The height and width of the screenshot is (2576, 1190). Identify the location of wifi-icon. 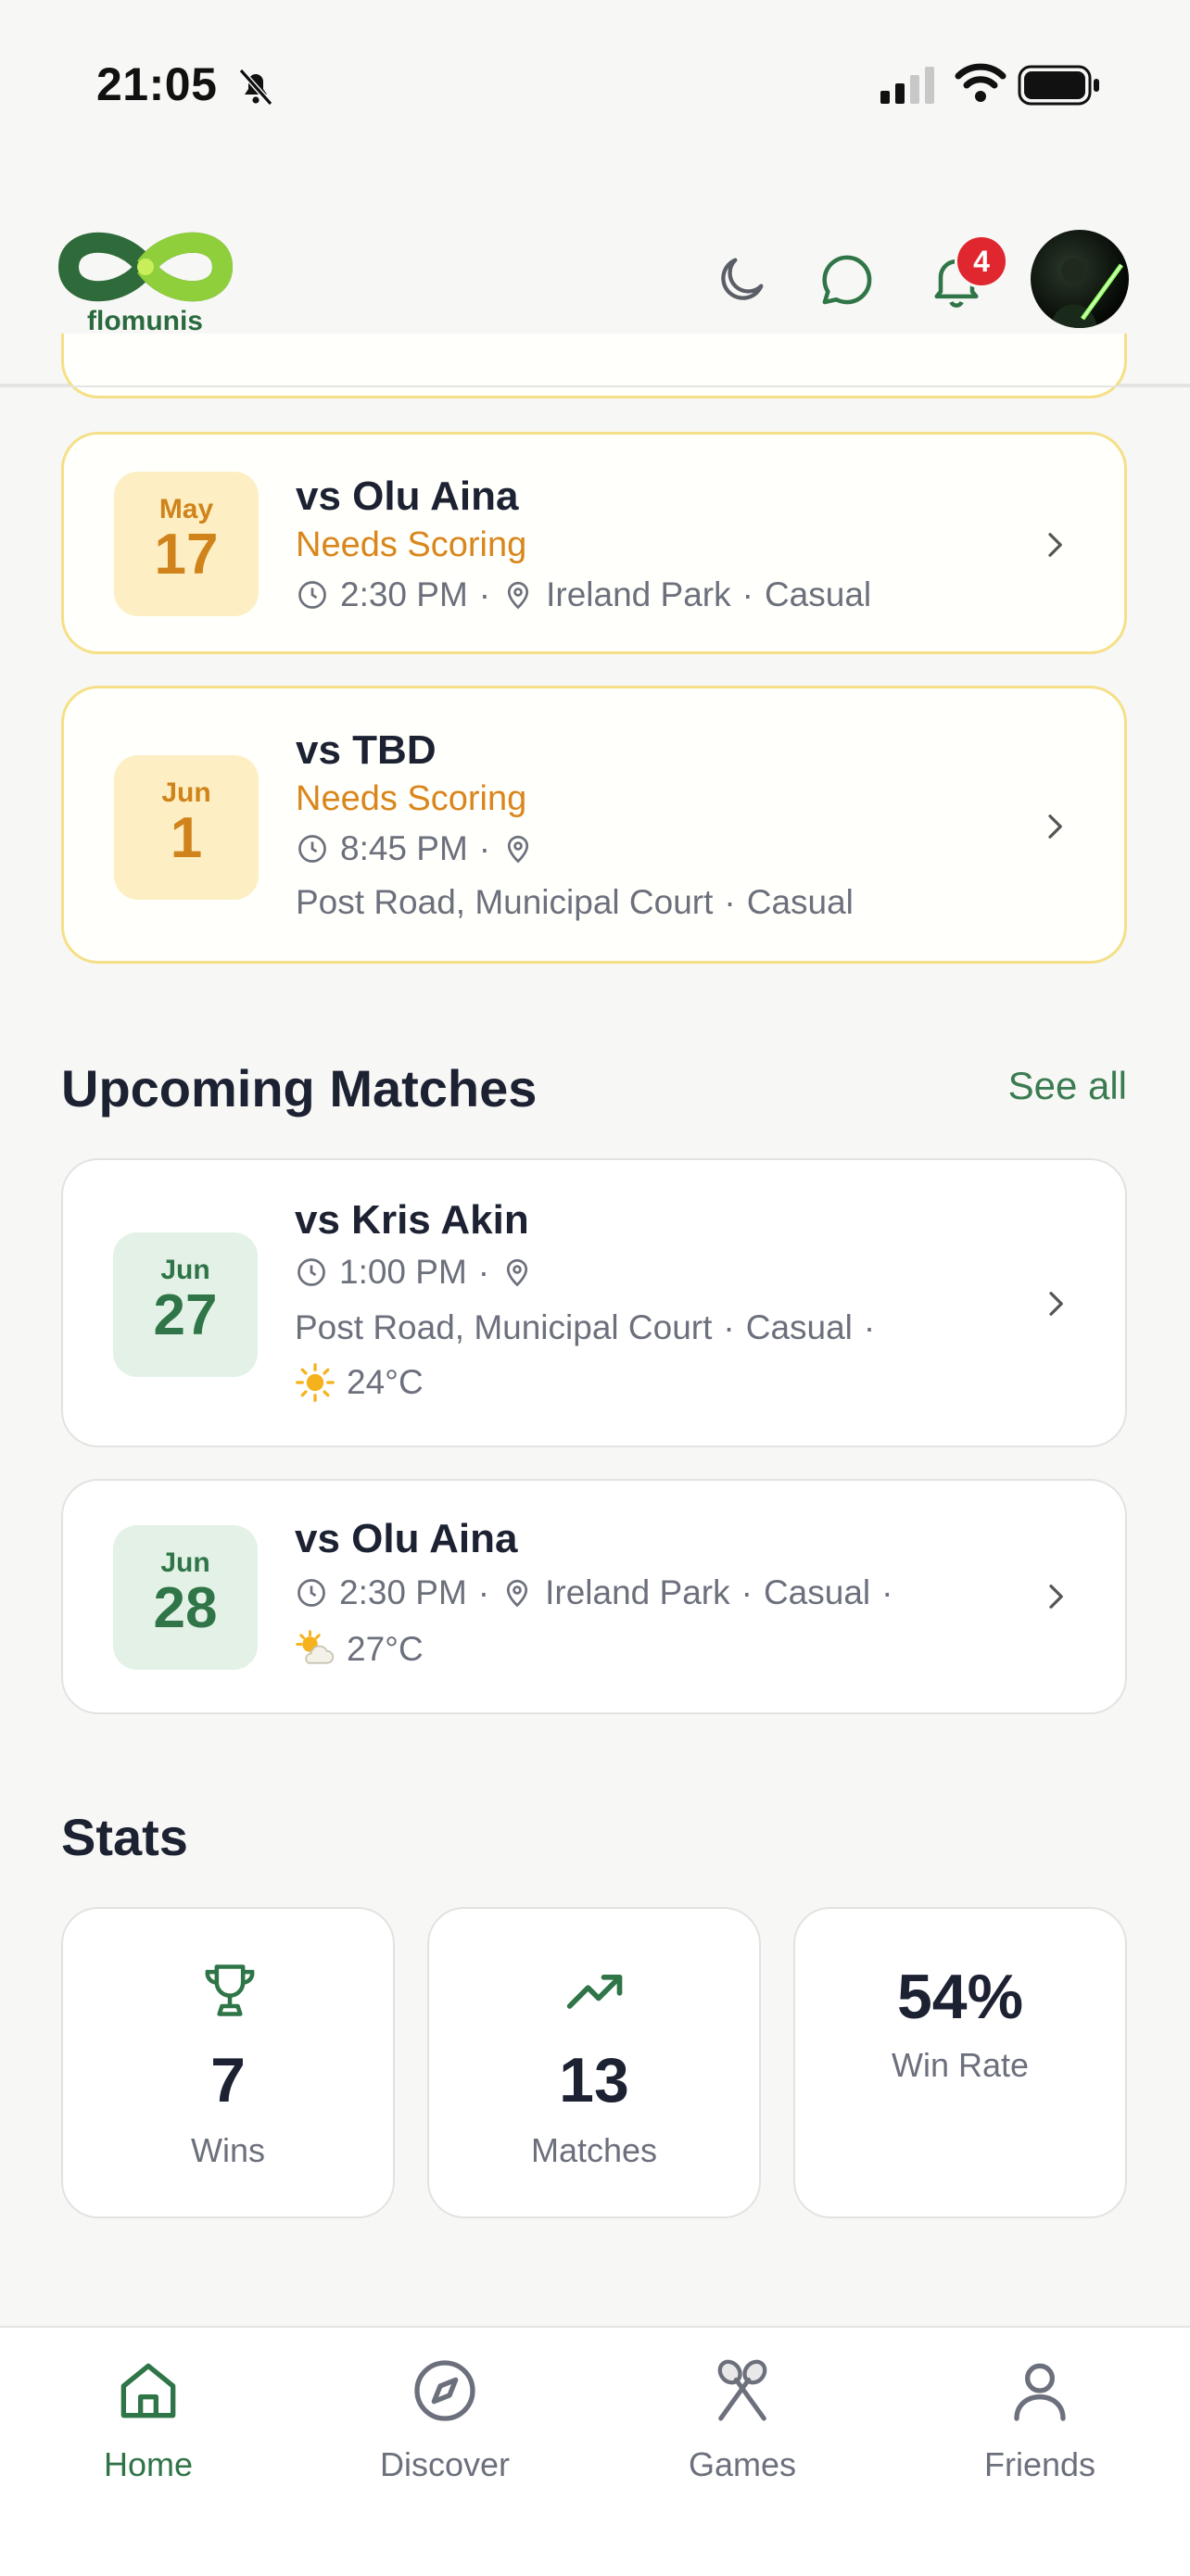
(980, 82).